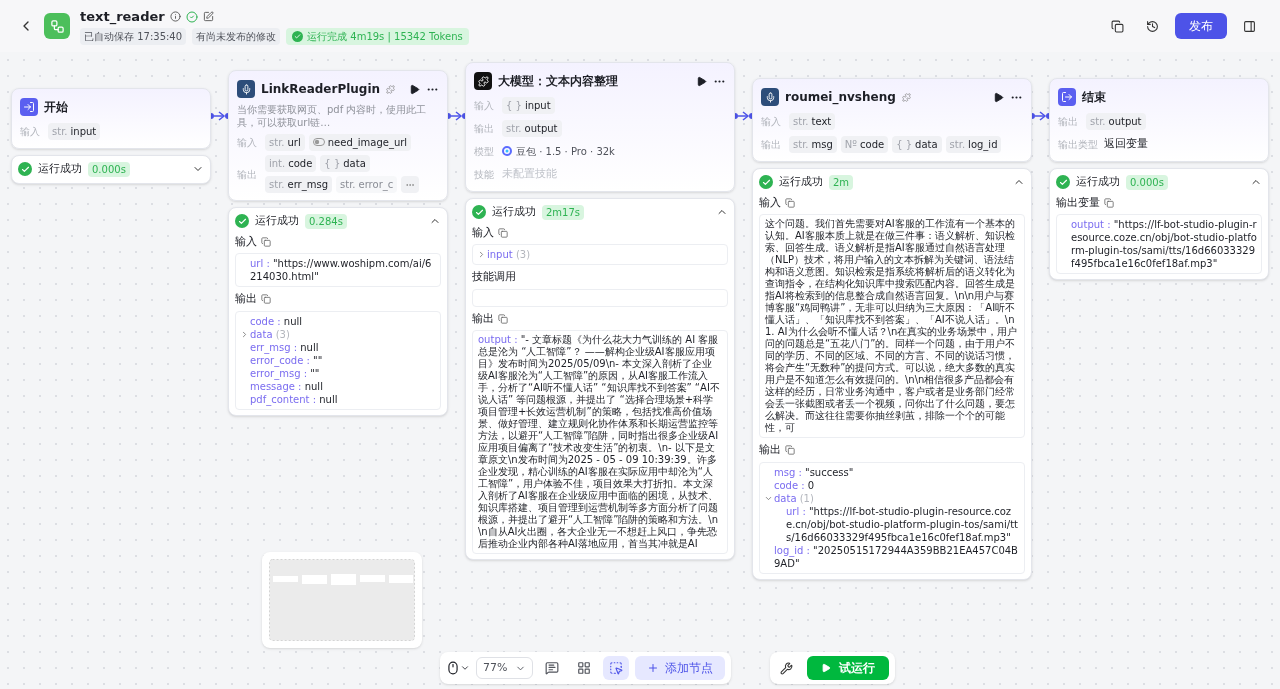  I want to click on node-card: roumei_nvsheng 输入 str. text 输出 str. msg Nº code { } data str. log_id, so click(892, 120).